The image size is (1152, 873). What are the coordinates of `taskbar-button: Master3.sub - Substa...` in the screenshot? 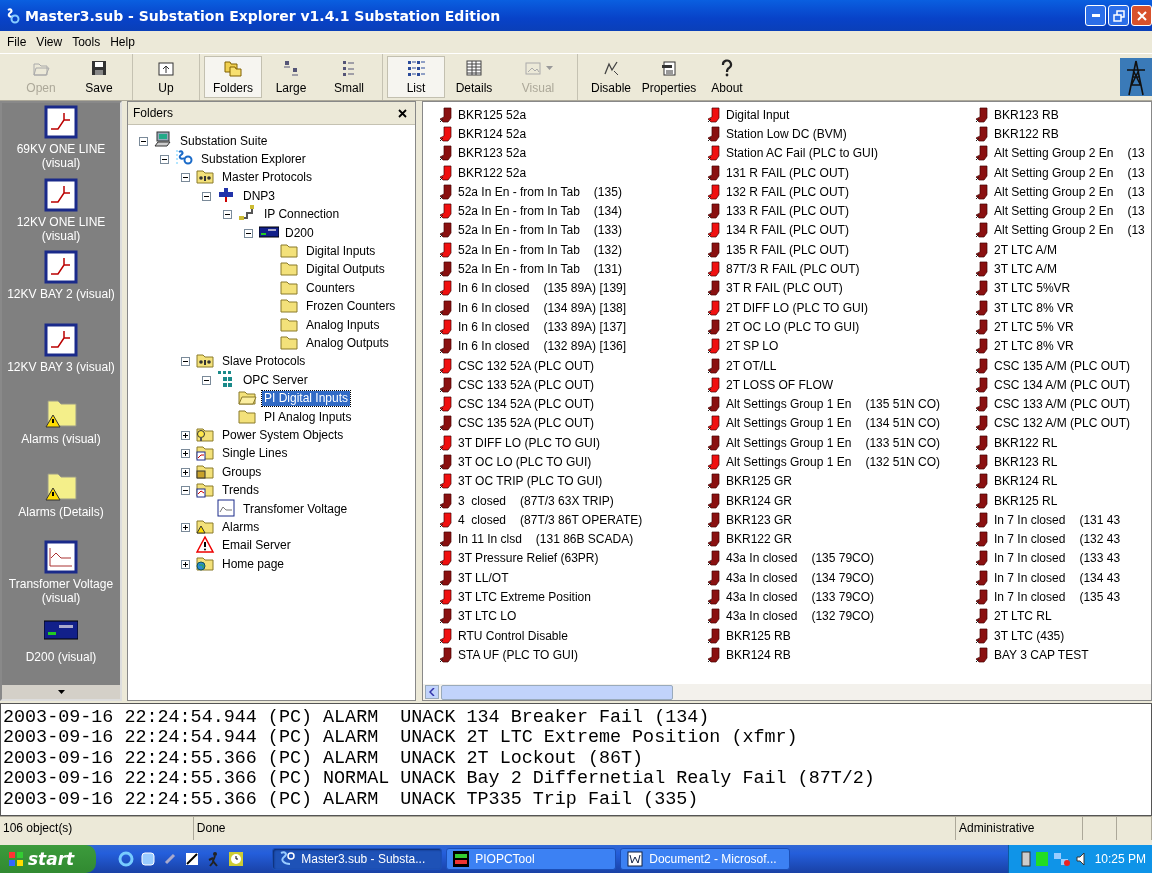 It's located at (357, 859).